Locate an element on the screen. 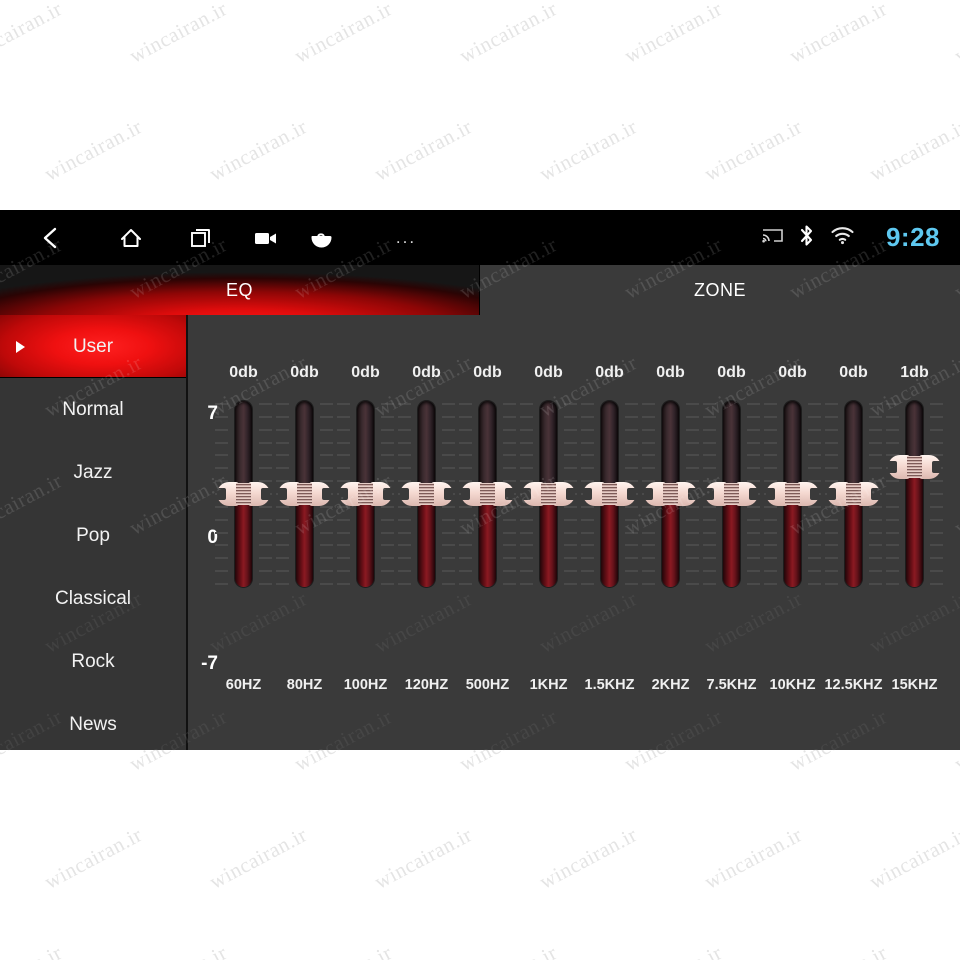 The height and width of the screenshot is (960, 960). eq-slider-2khz: 0db 2KHZ is located at coordinates (670, 532).